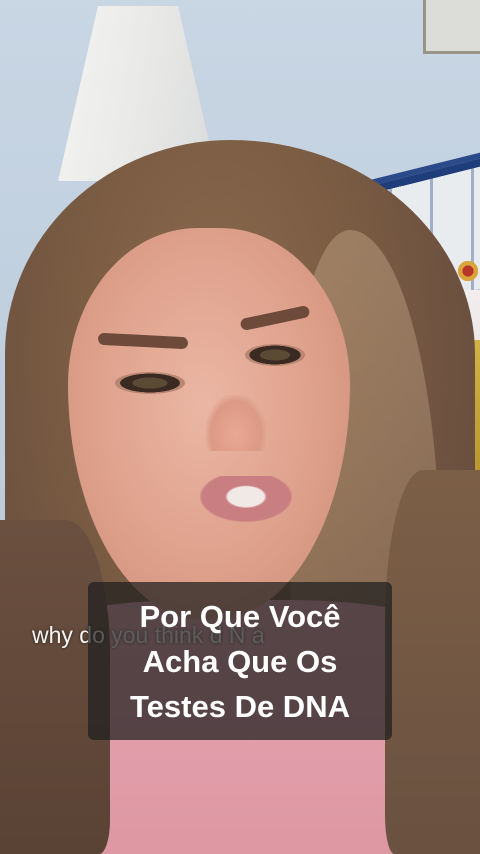  What do you see at coordinates (240, 616) in the screenshot?
I see `caption-line: Por Que Você` at bounding box center [240, 616].